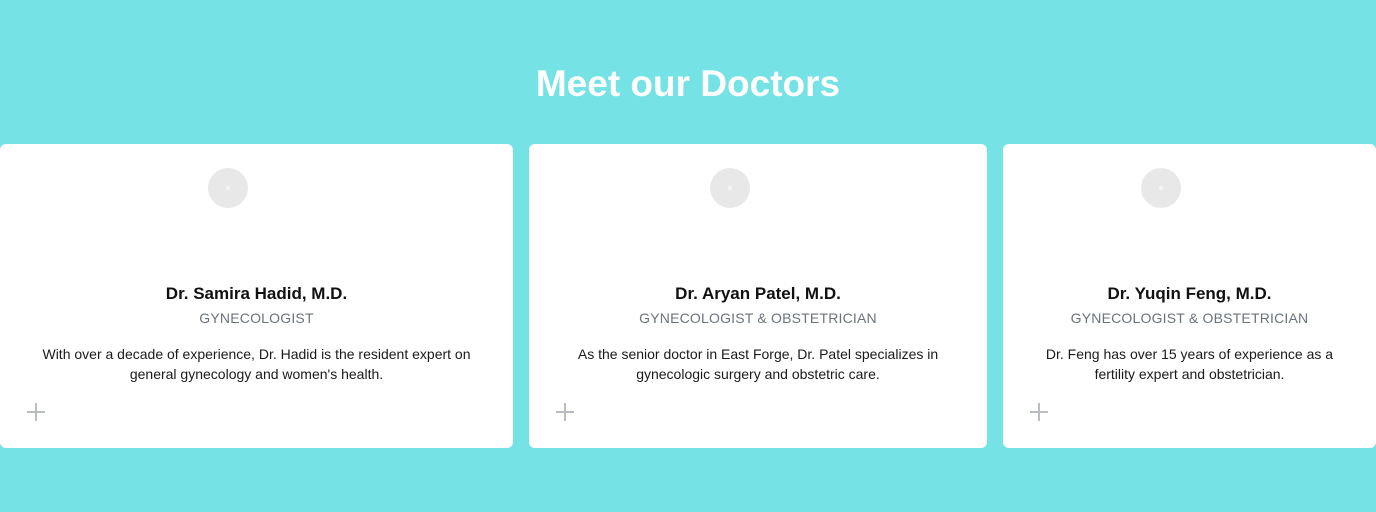  I want to click on doctor-name: Dr. Yuqin Feng, M.D., so click(1189, 293).